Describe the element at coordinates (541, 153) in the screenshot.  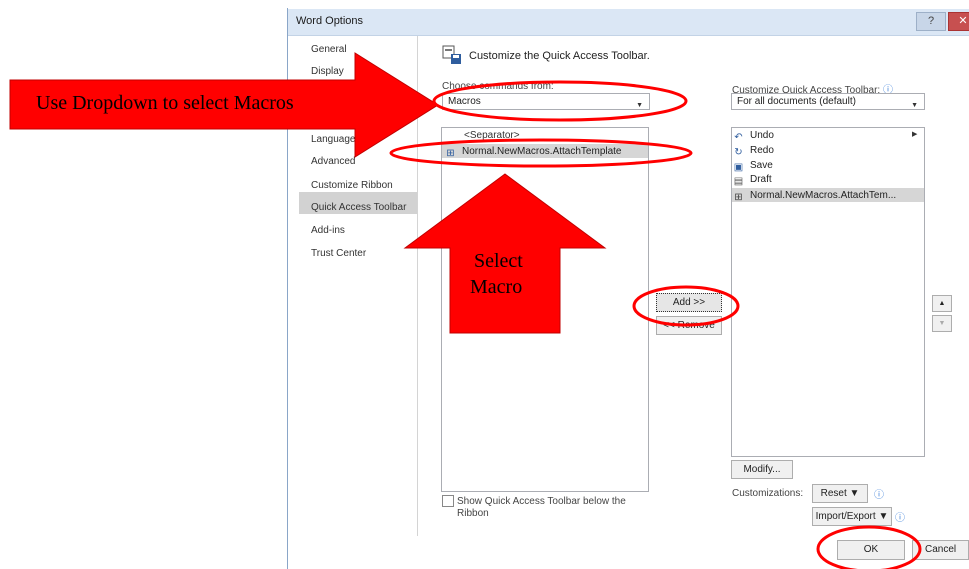
I see `highlight-ellipse-macro-item` at that location.